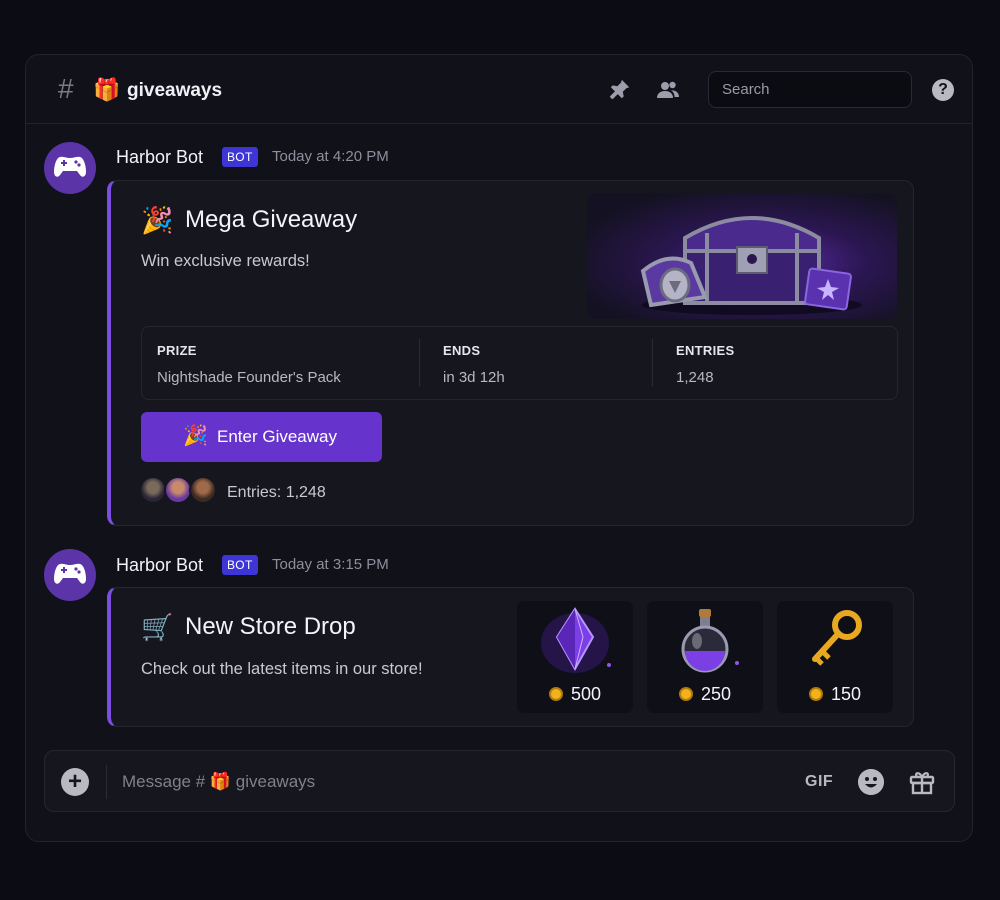 The height and width of the screenshot is (900, 1000). I want to click on field-ends: ENDS in 3d 12h, so click(536, 363).